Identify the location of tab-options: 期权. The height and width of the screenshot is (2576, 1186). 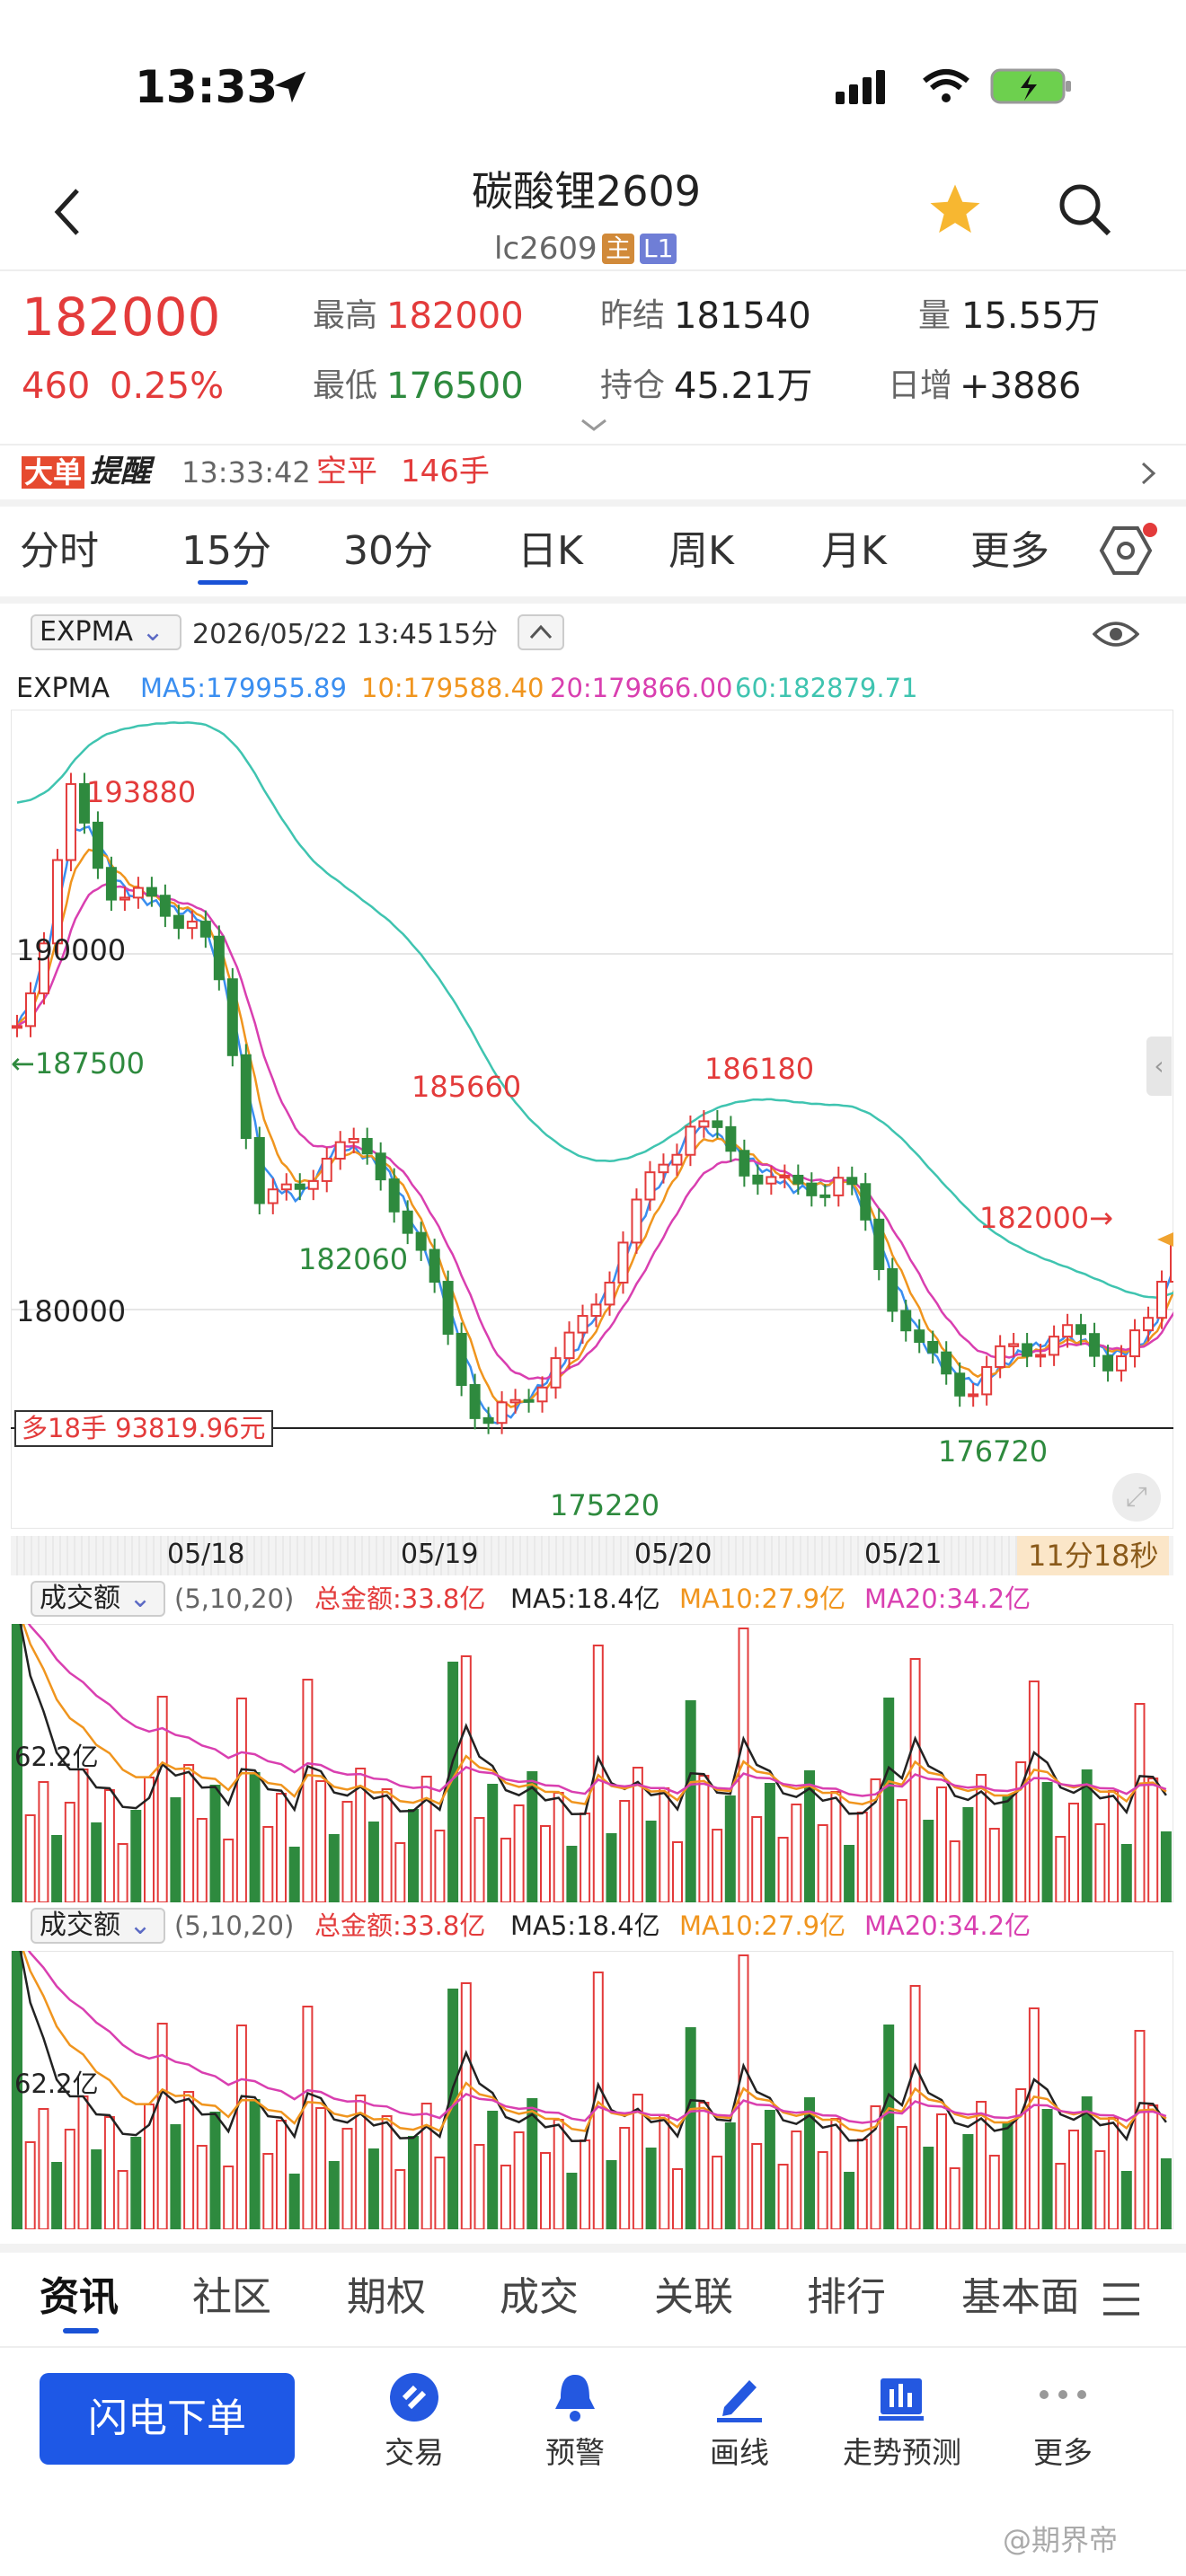
(386, 2297).